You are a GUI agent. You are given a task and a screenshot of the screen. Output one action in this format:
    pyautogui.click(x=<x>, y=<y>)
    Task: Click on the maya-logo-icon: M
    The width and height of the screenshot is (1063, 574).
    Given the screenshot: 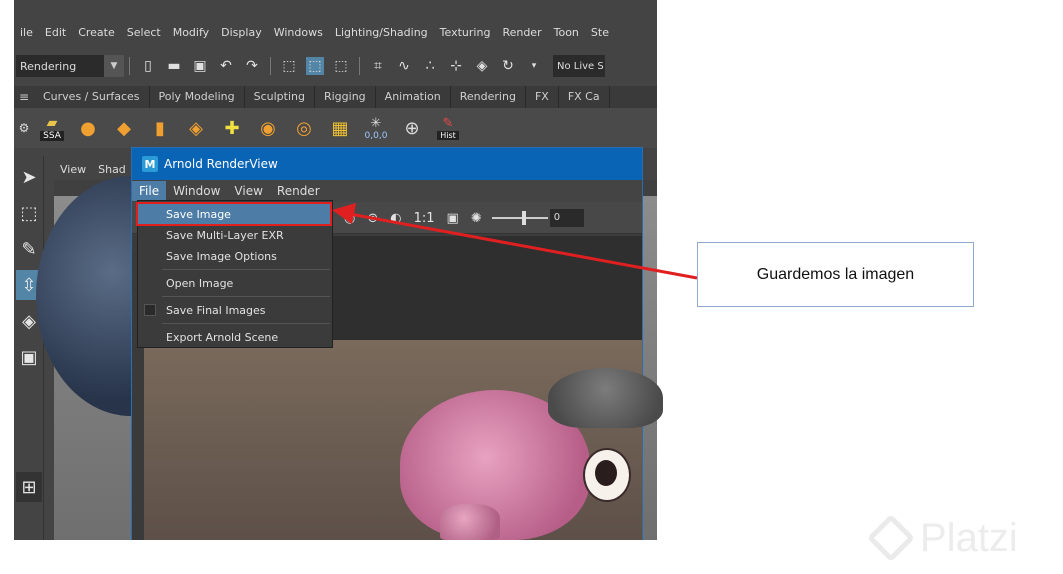 What is the action you would take?
    pyautogui.click(x=150, y=164)
    